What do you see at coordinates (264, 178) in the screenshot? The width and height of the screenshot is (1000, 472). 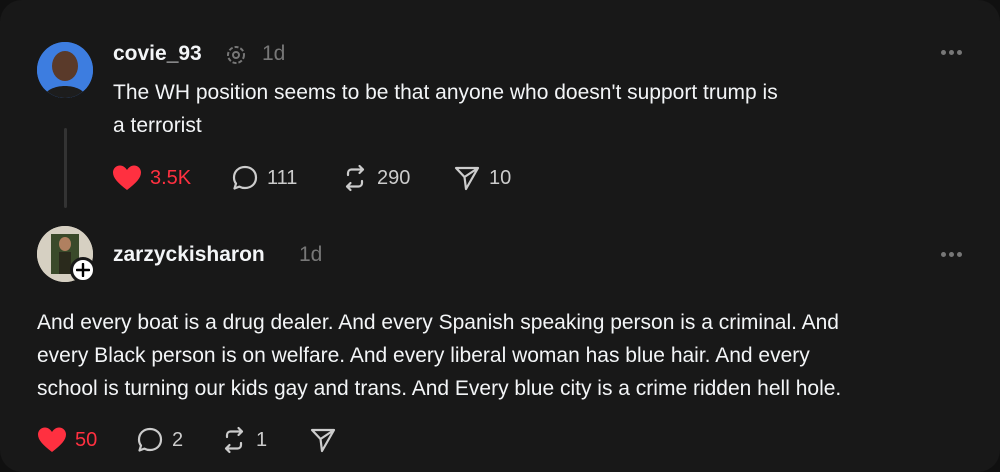 I see `comment-button: 111` at bounding box center [264, 178].